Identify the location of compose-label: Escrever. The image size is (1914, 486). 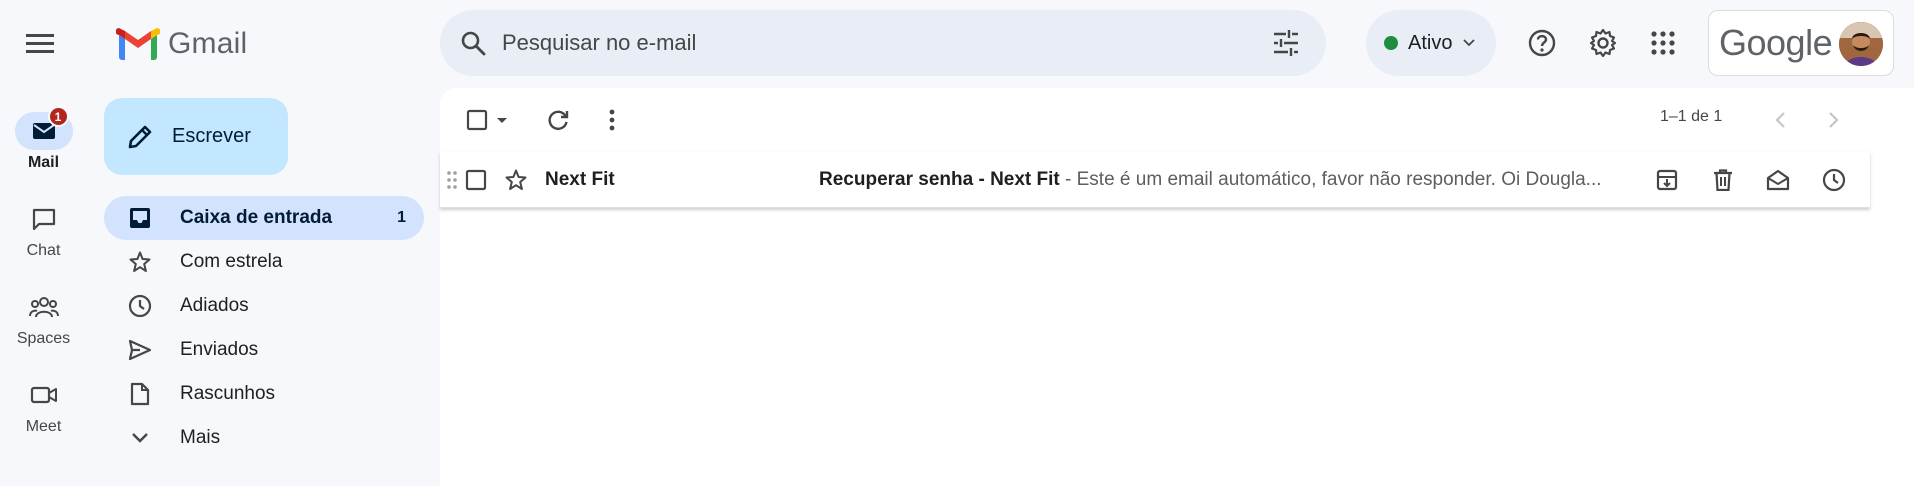
(211, 136).